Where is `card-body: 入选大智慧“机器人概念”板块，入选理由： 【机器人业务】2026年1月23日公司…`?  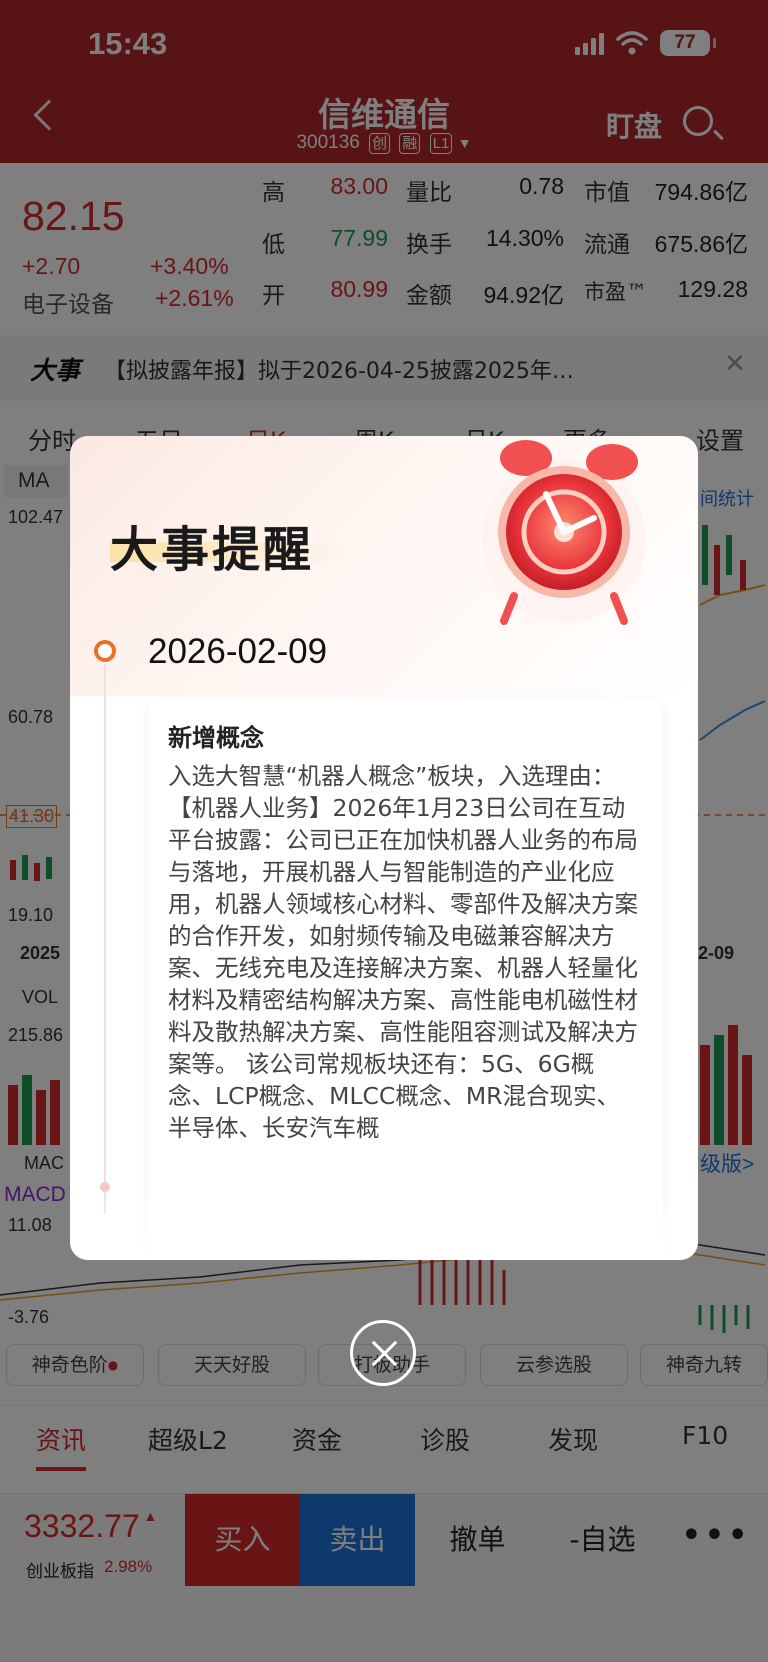
card-body: 入选大智慧“机器人概念”板块，入选理由： 【机器人业务】2026年1月23日公司… is located at coordinates (403, 952).